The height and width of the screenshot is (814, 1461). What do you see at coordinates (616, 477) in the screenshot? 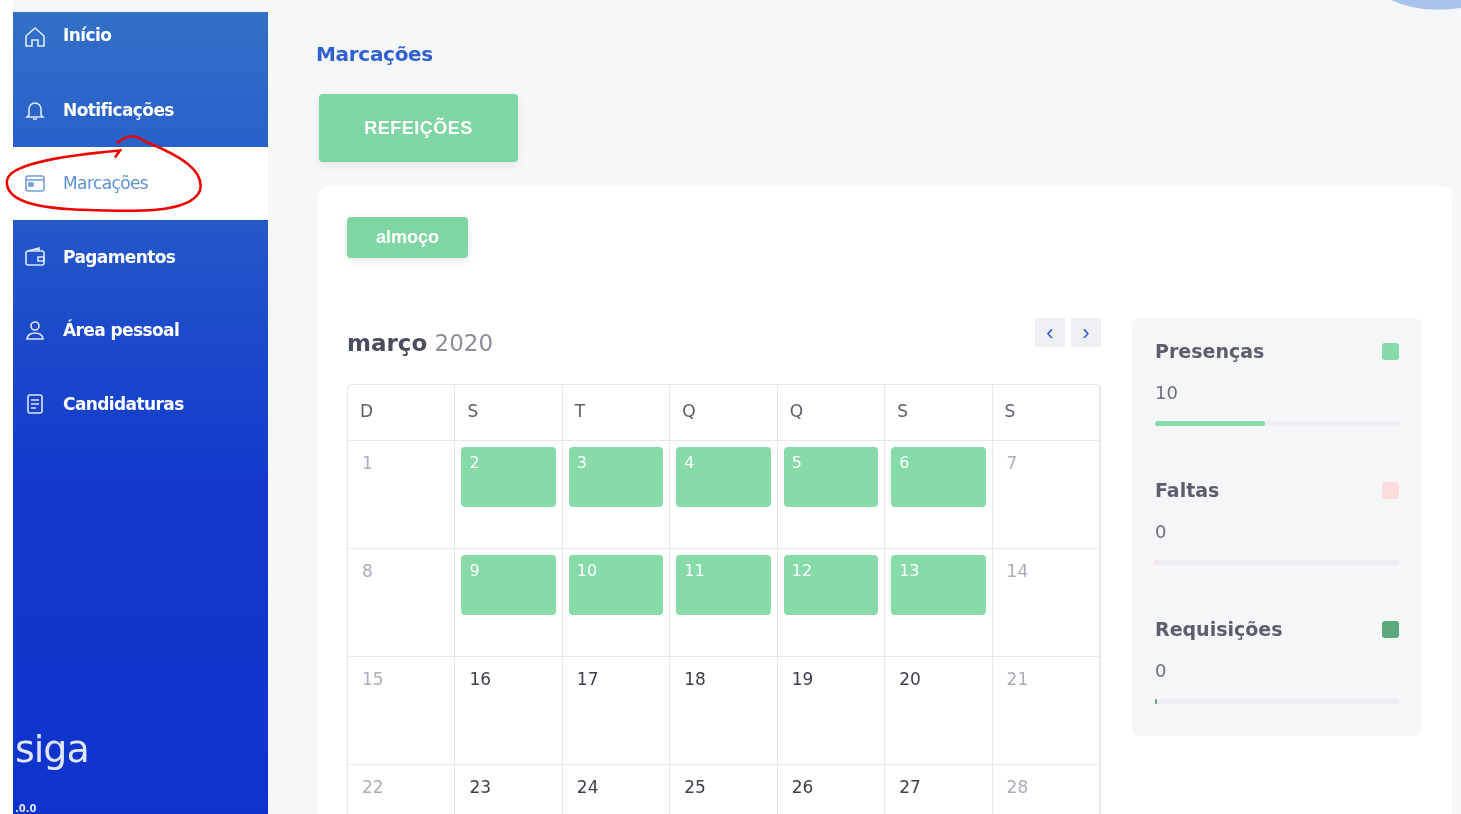
I see `marked-day: 3` at bounding box center [616, 477].